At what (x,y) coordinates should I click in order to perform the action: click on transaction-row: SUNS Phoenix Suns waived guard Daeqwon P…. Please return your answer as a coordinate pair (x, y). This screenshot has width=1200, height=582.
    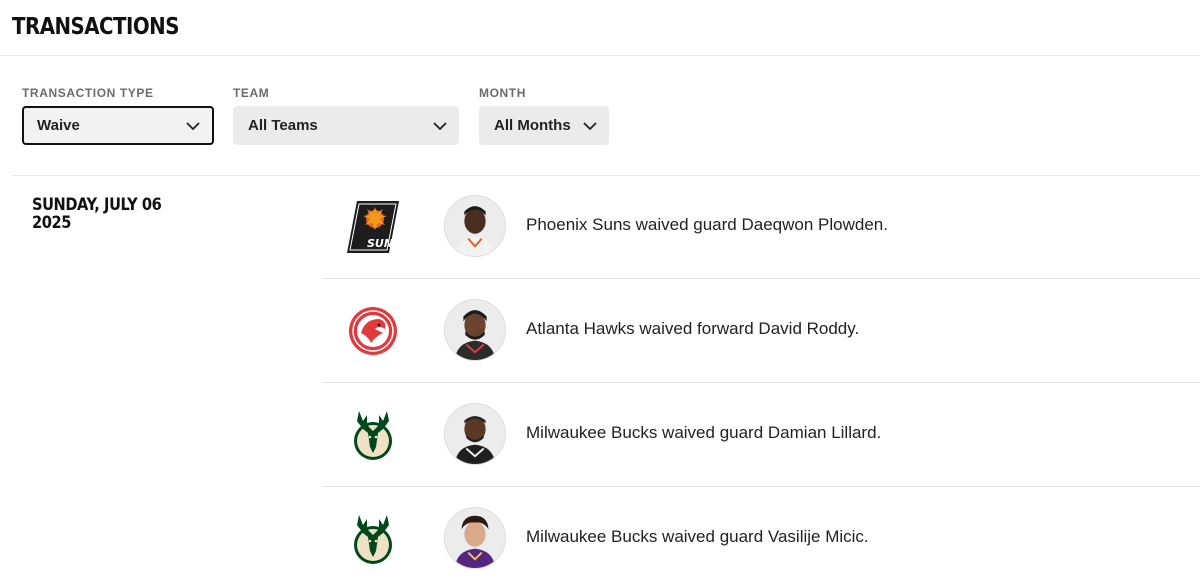
    Looking at the image, I should click on (761, 227).